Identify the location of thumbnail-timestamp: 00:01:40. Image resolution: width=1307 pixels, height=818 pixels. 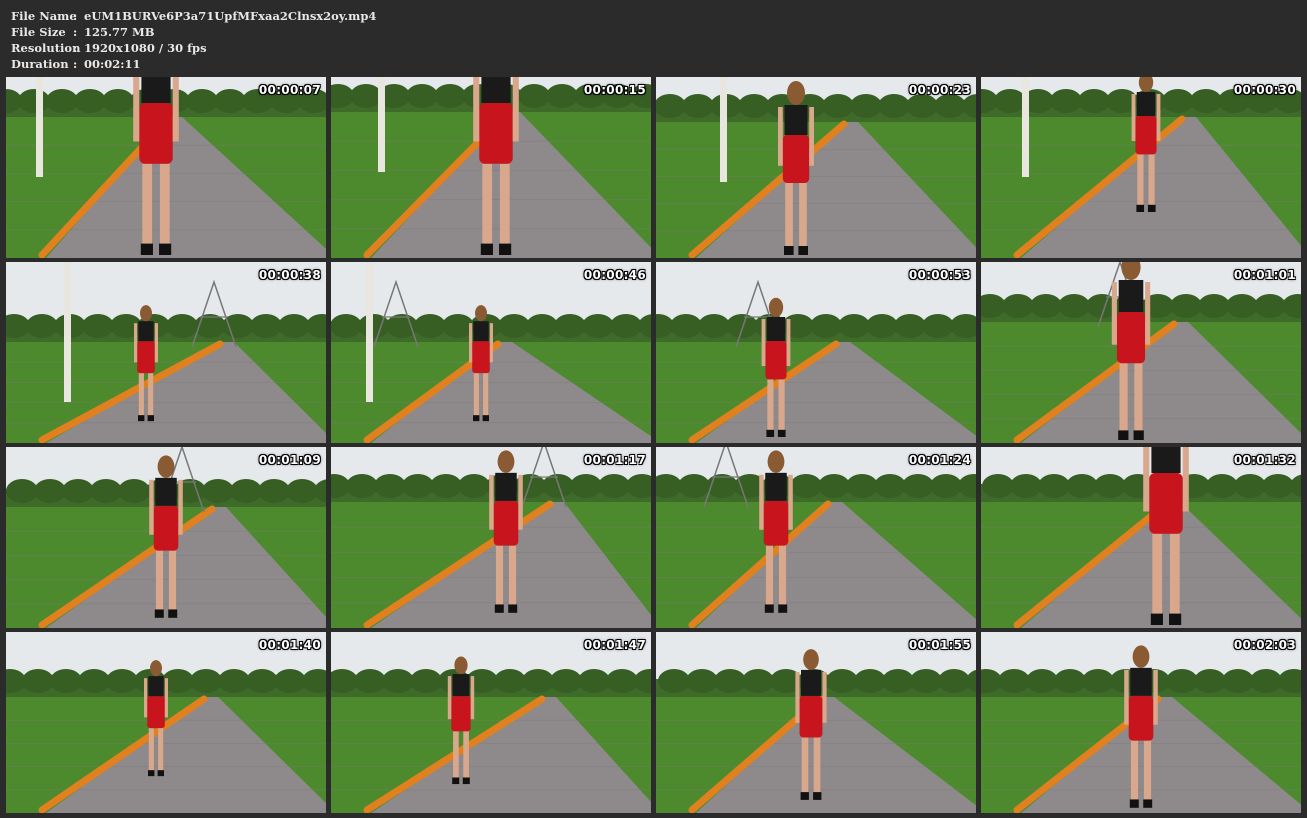
(289, 645).